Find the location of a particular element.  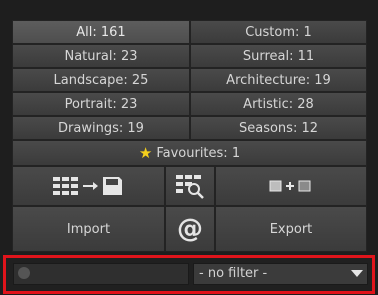

filter-bar: - no filter - is located at coordinates (189, 274).